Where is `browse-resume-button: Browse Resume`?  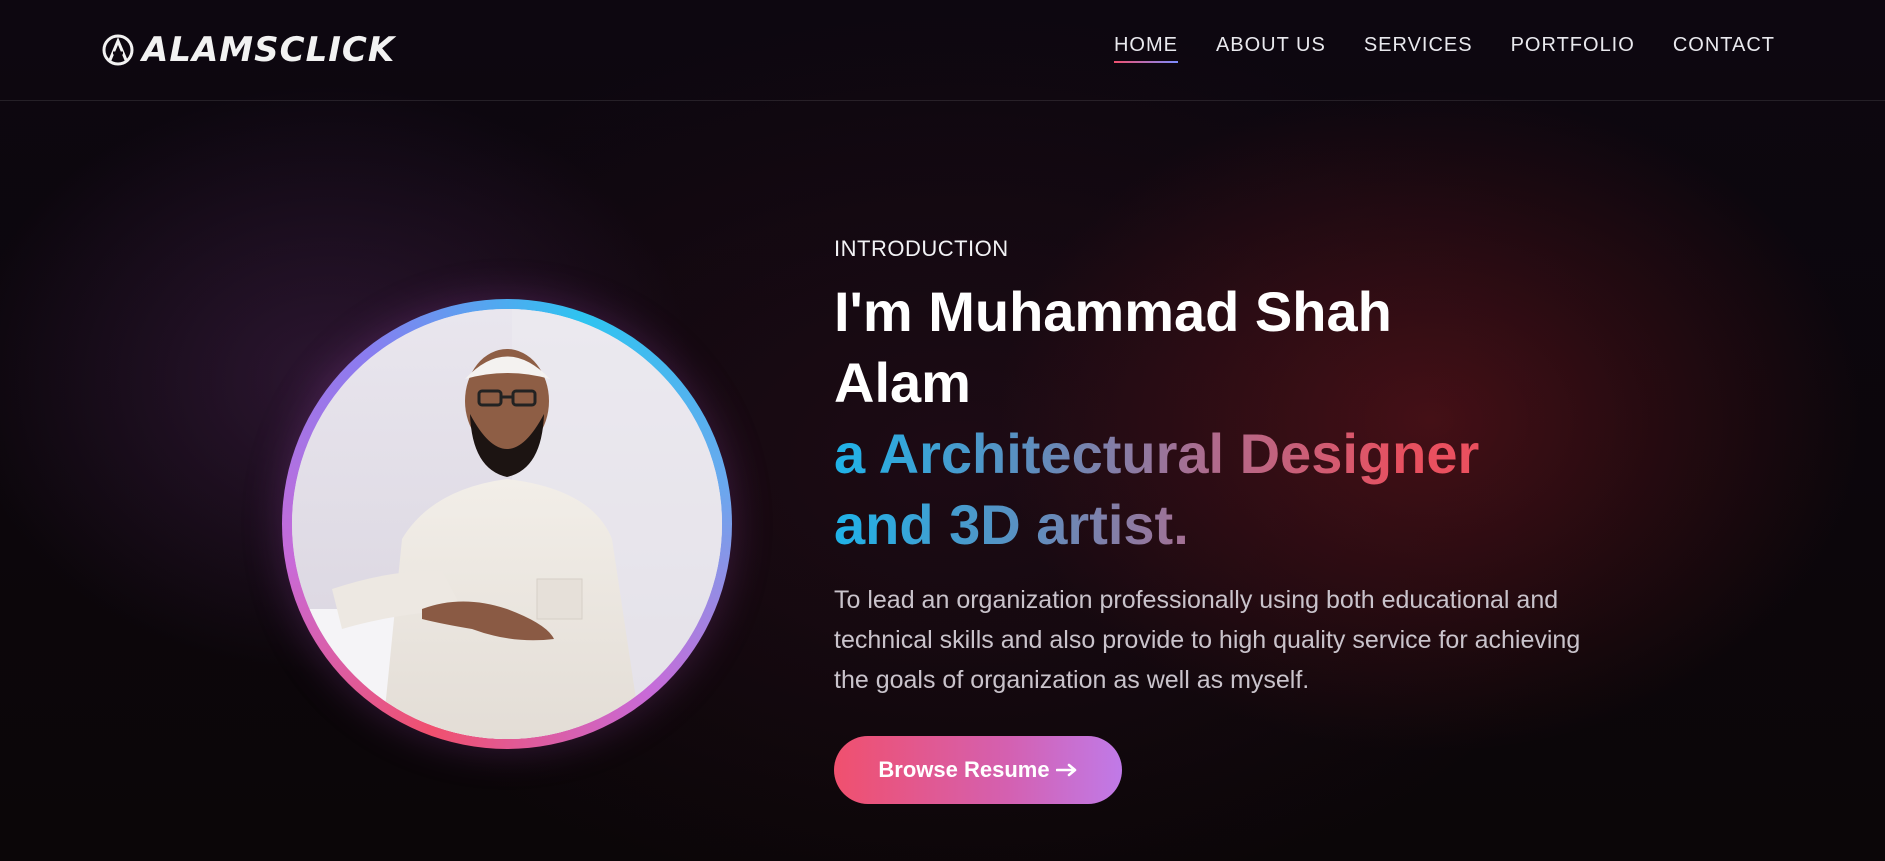 browse-resume-button: Browse Resume is located at coordinates (978, 770).